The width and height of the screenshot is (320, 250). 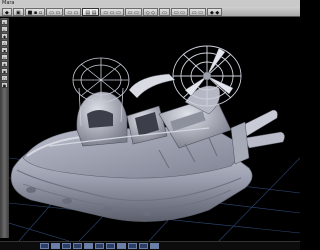 What do you see at coordinates (18, 11) in the screenshot?
I see `move-tool-button: ▣` at bounding box center [18, 11].